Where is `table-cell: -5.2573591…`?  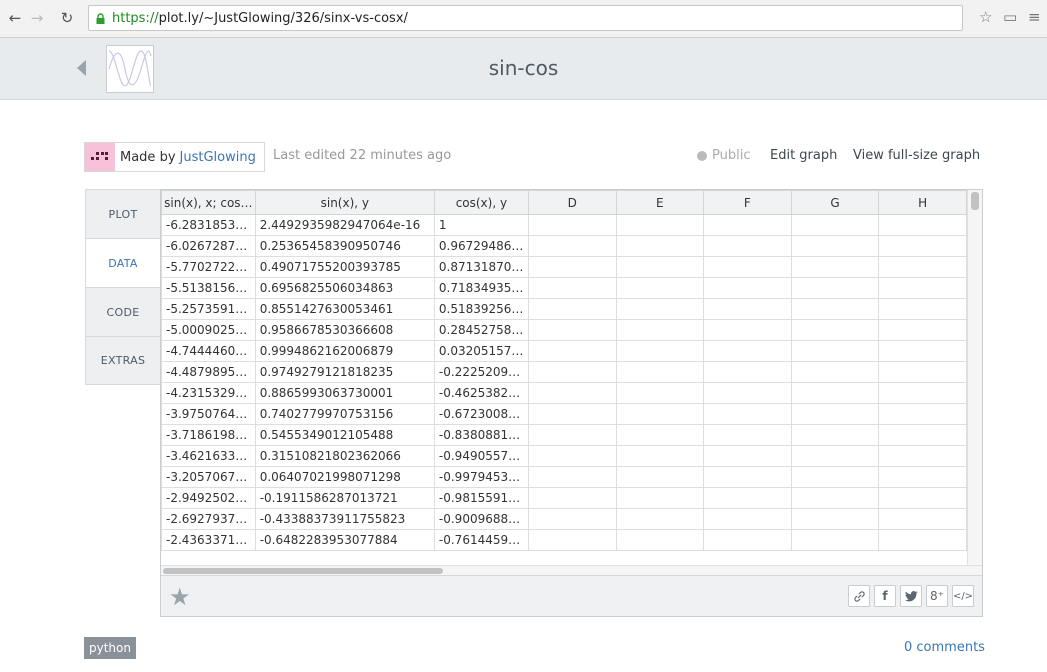 table-cell: -5.2573591… is located at coordinates (208, 309).